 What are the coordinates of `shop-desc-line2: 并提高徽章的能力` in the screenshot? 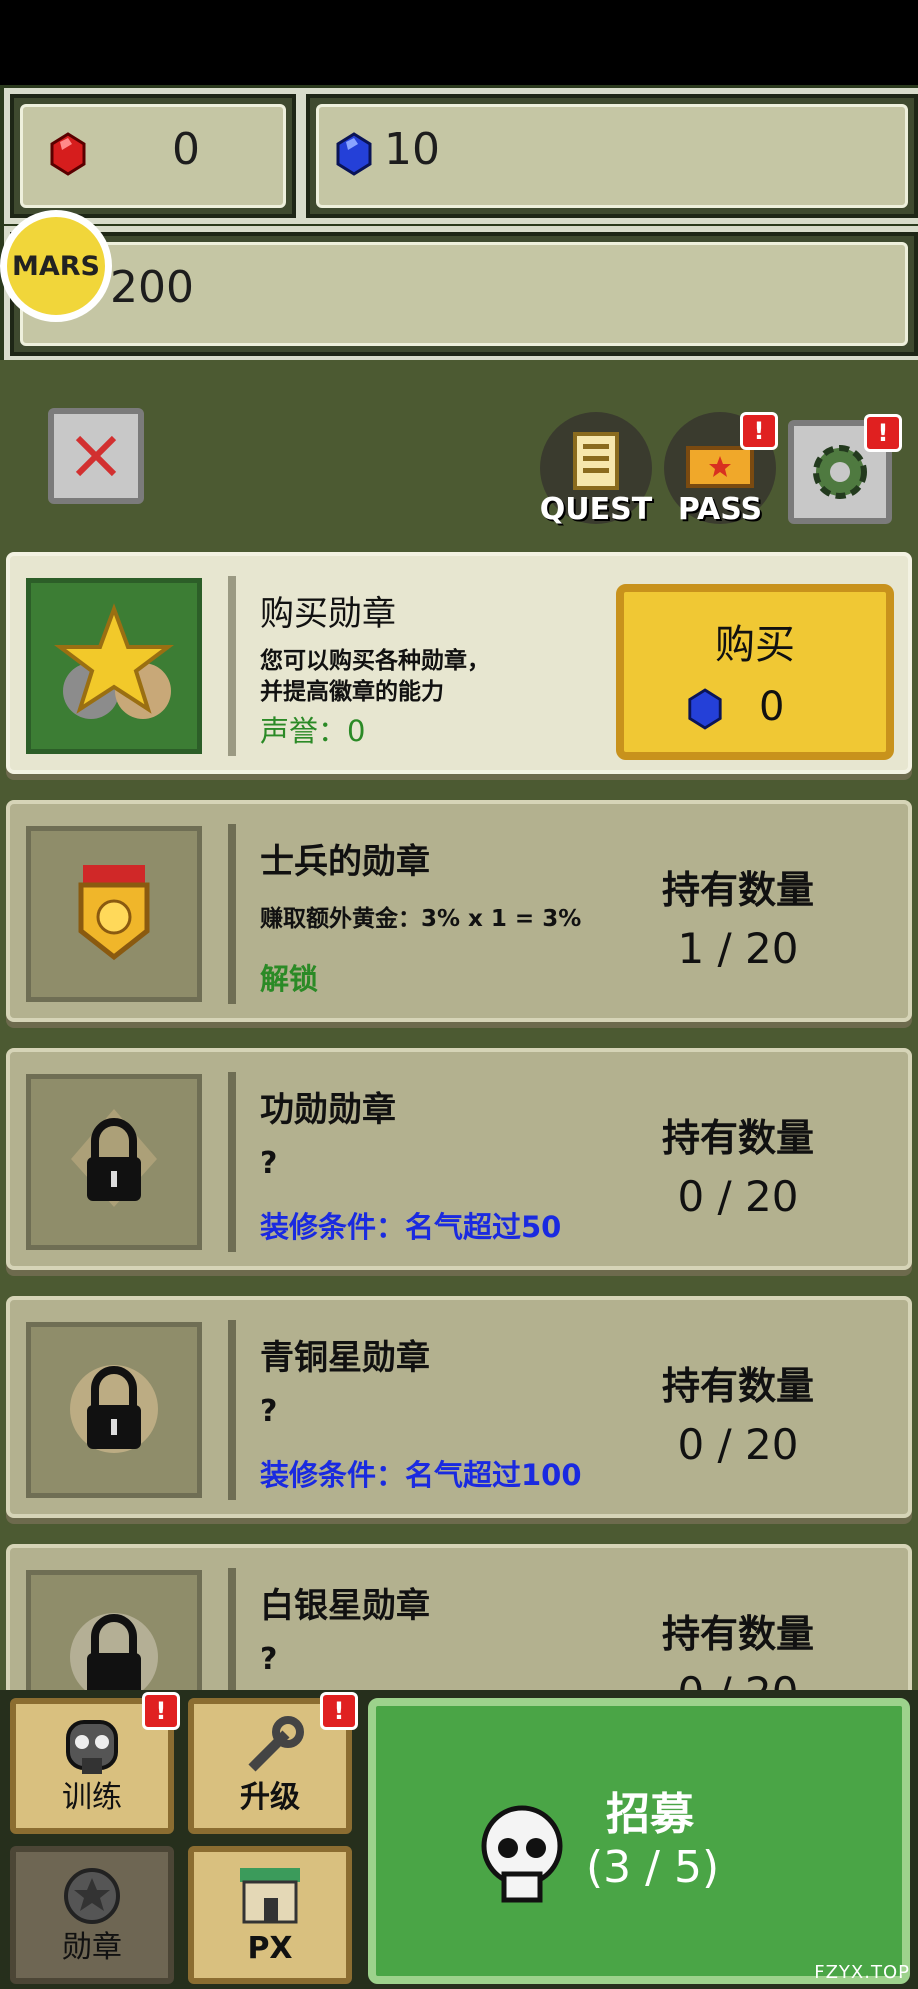 It's located at (352, 692).